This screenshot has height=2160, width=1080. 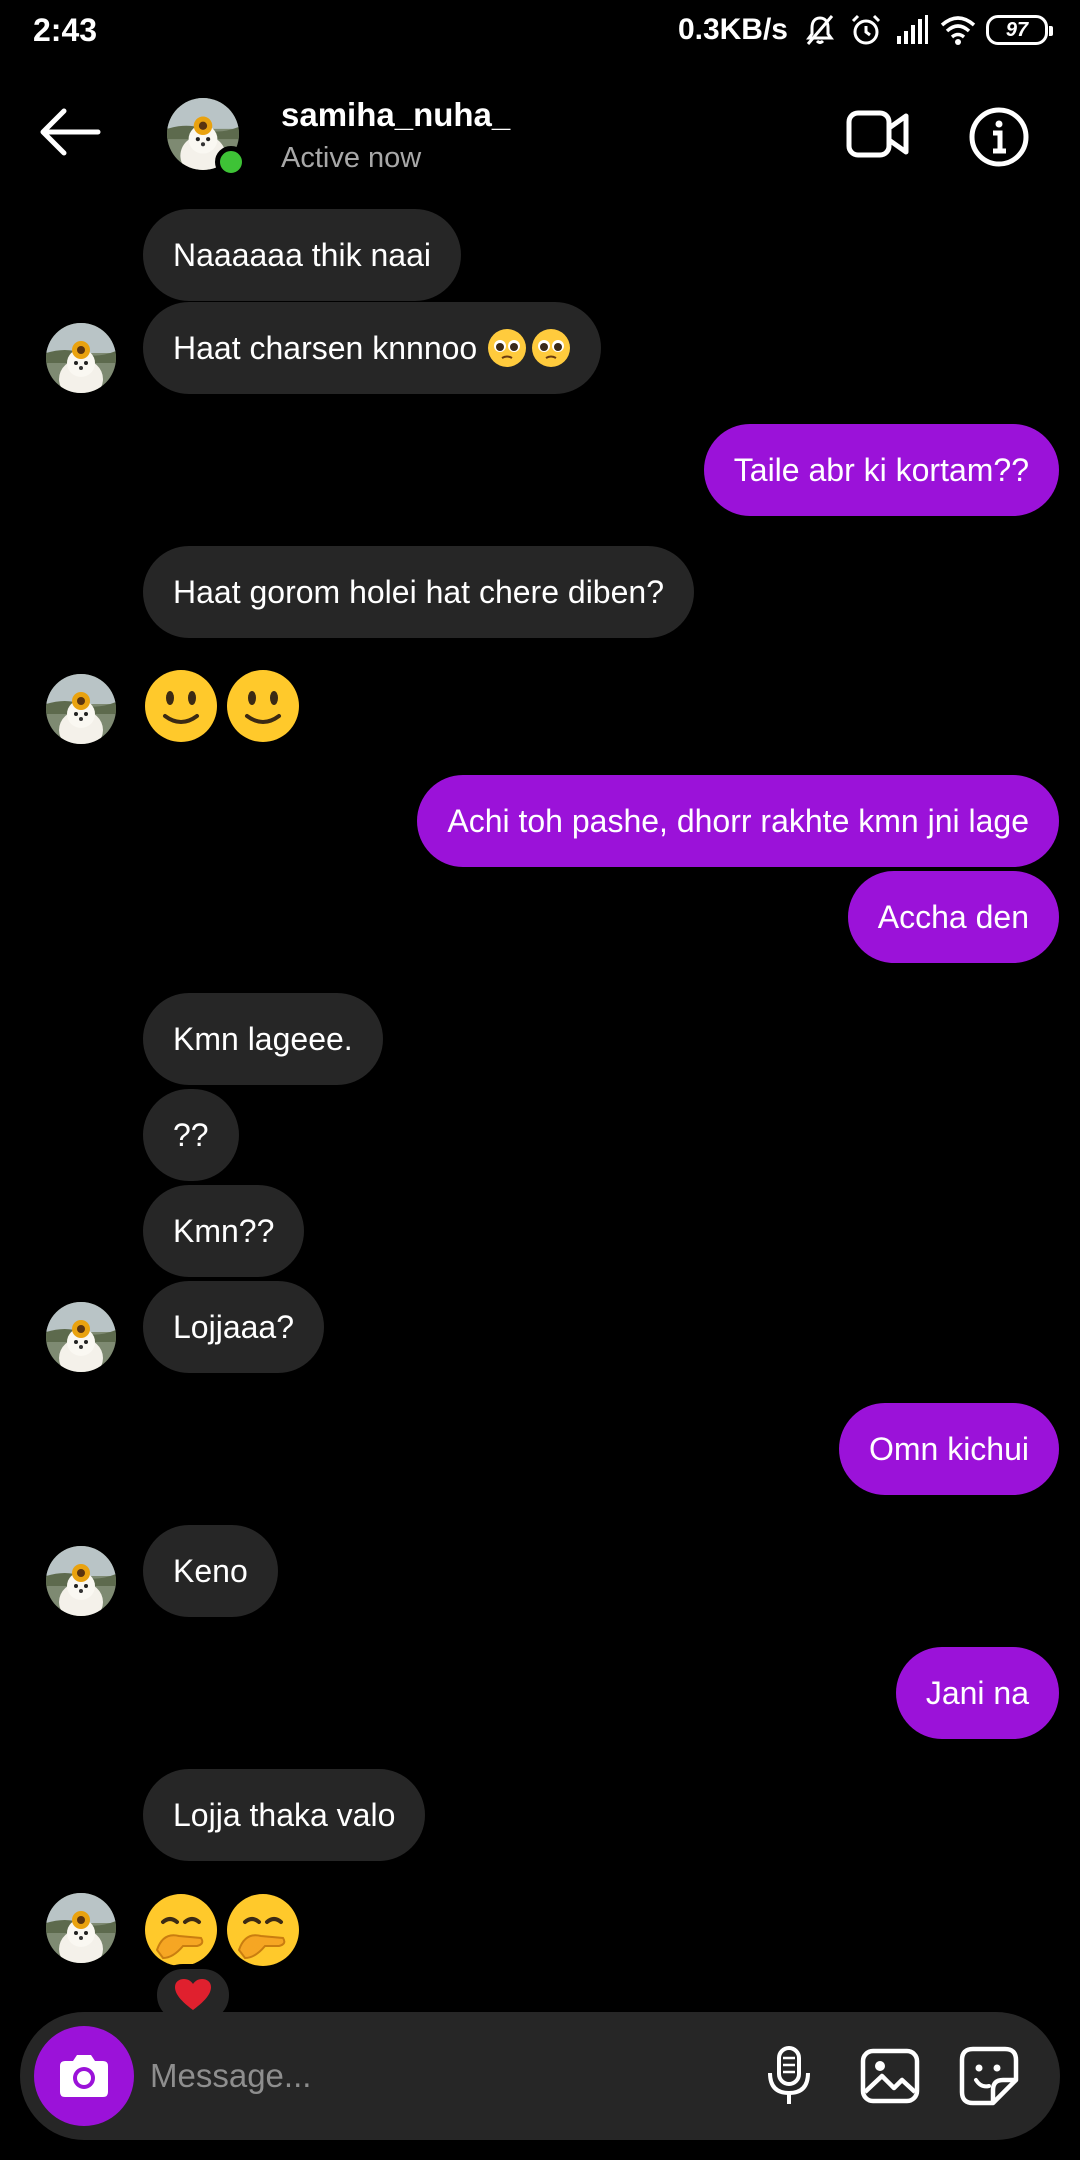 I want to click on message-text: Kmn??, so click(x=224, y=1230).